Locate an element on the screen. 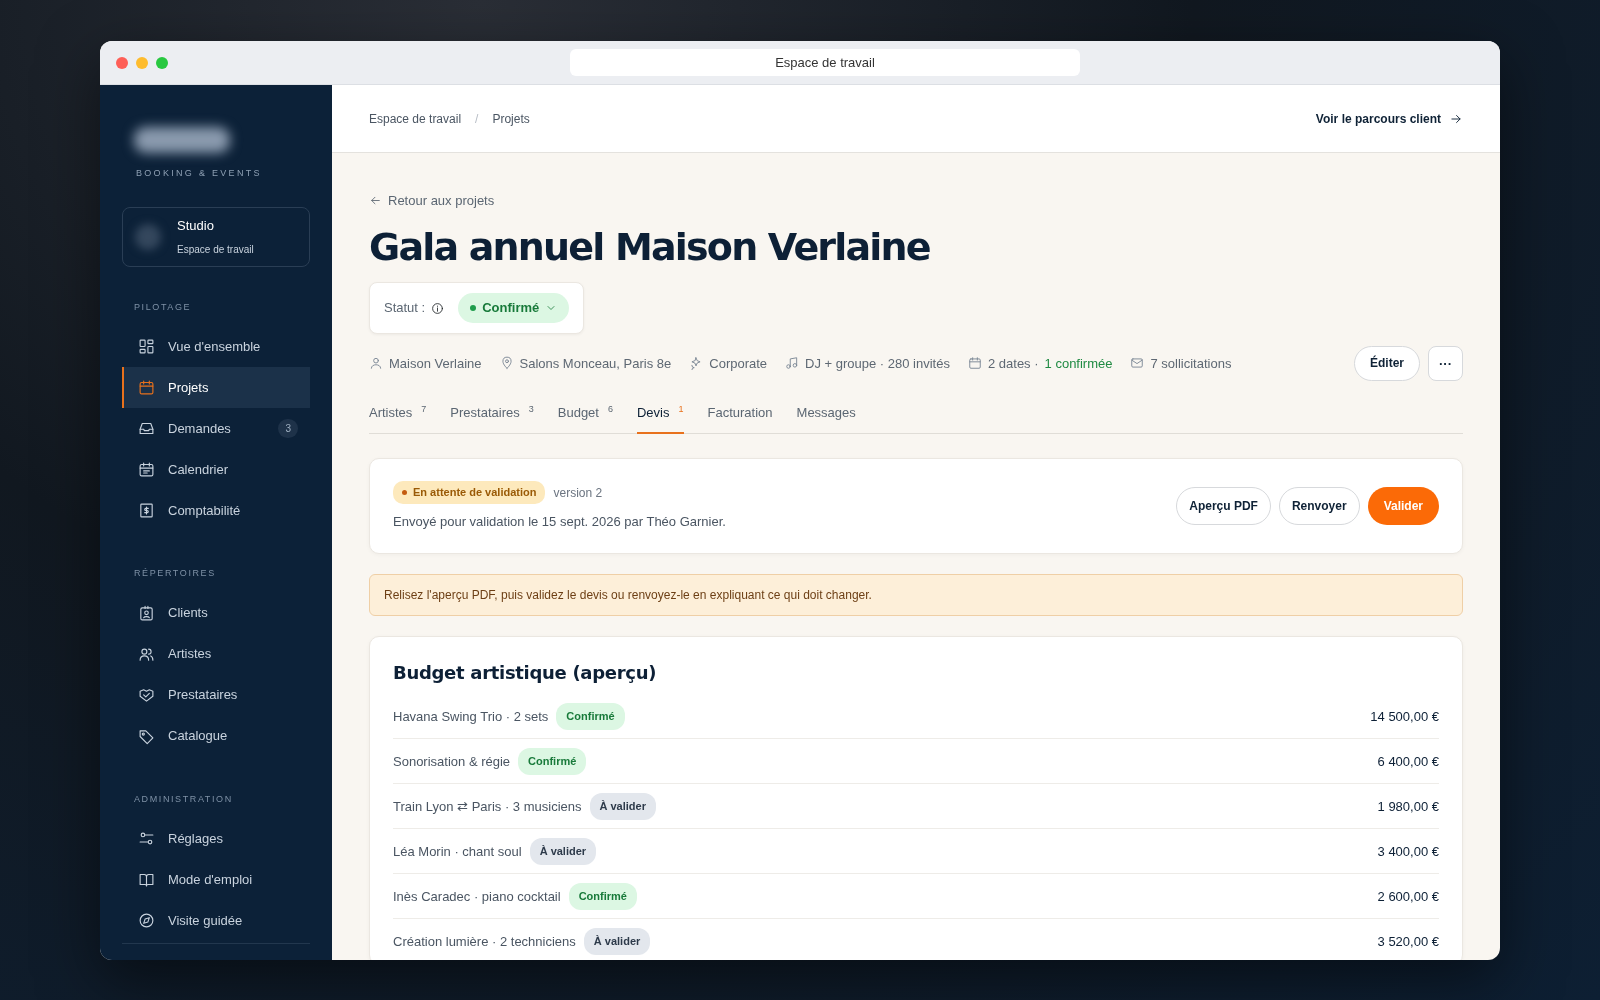  count-badge: 3 is located at coordinates (288, 428).